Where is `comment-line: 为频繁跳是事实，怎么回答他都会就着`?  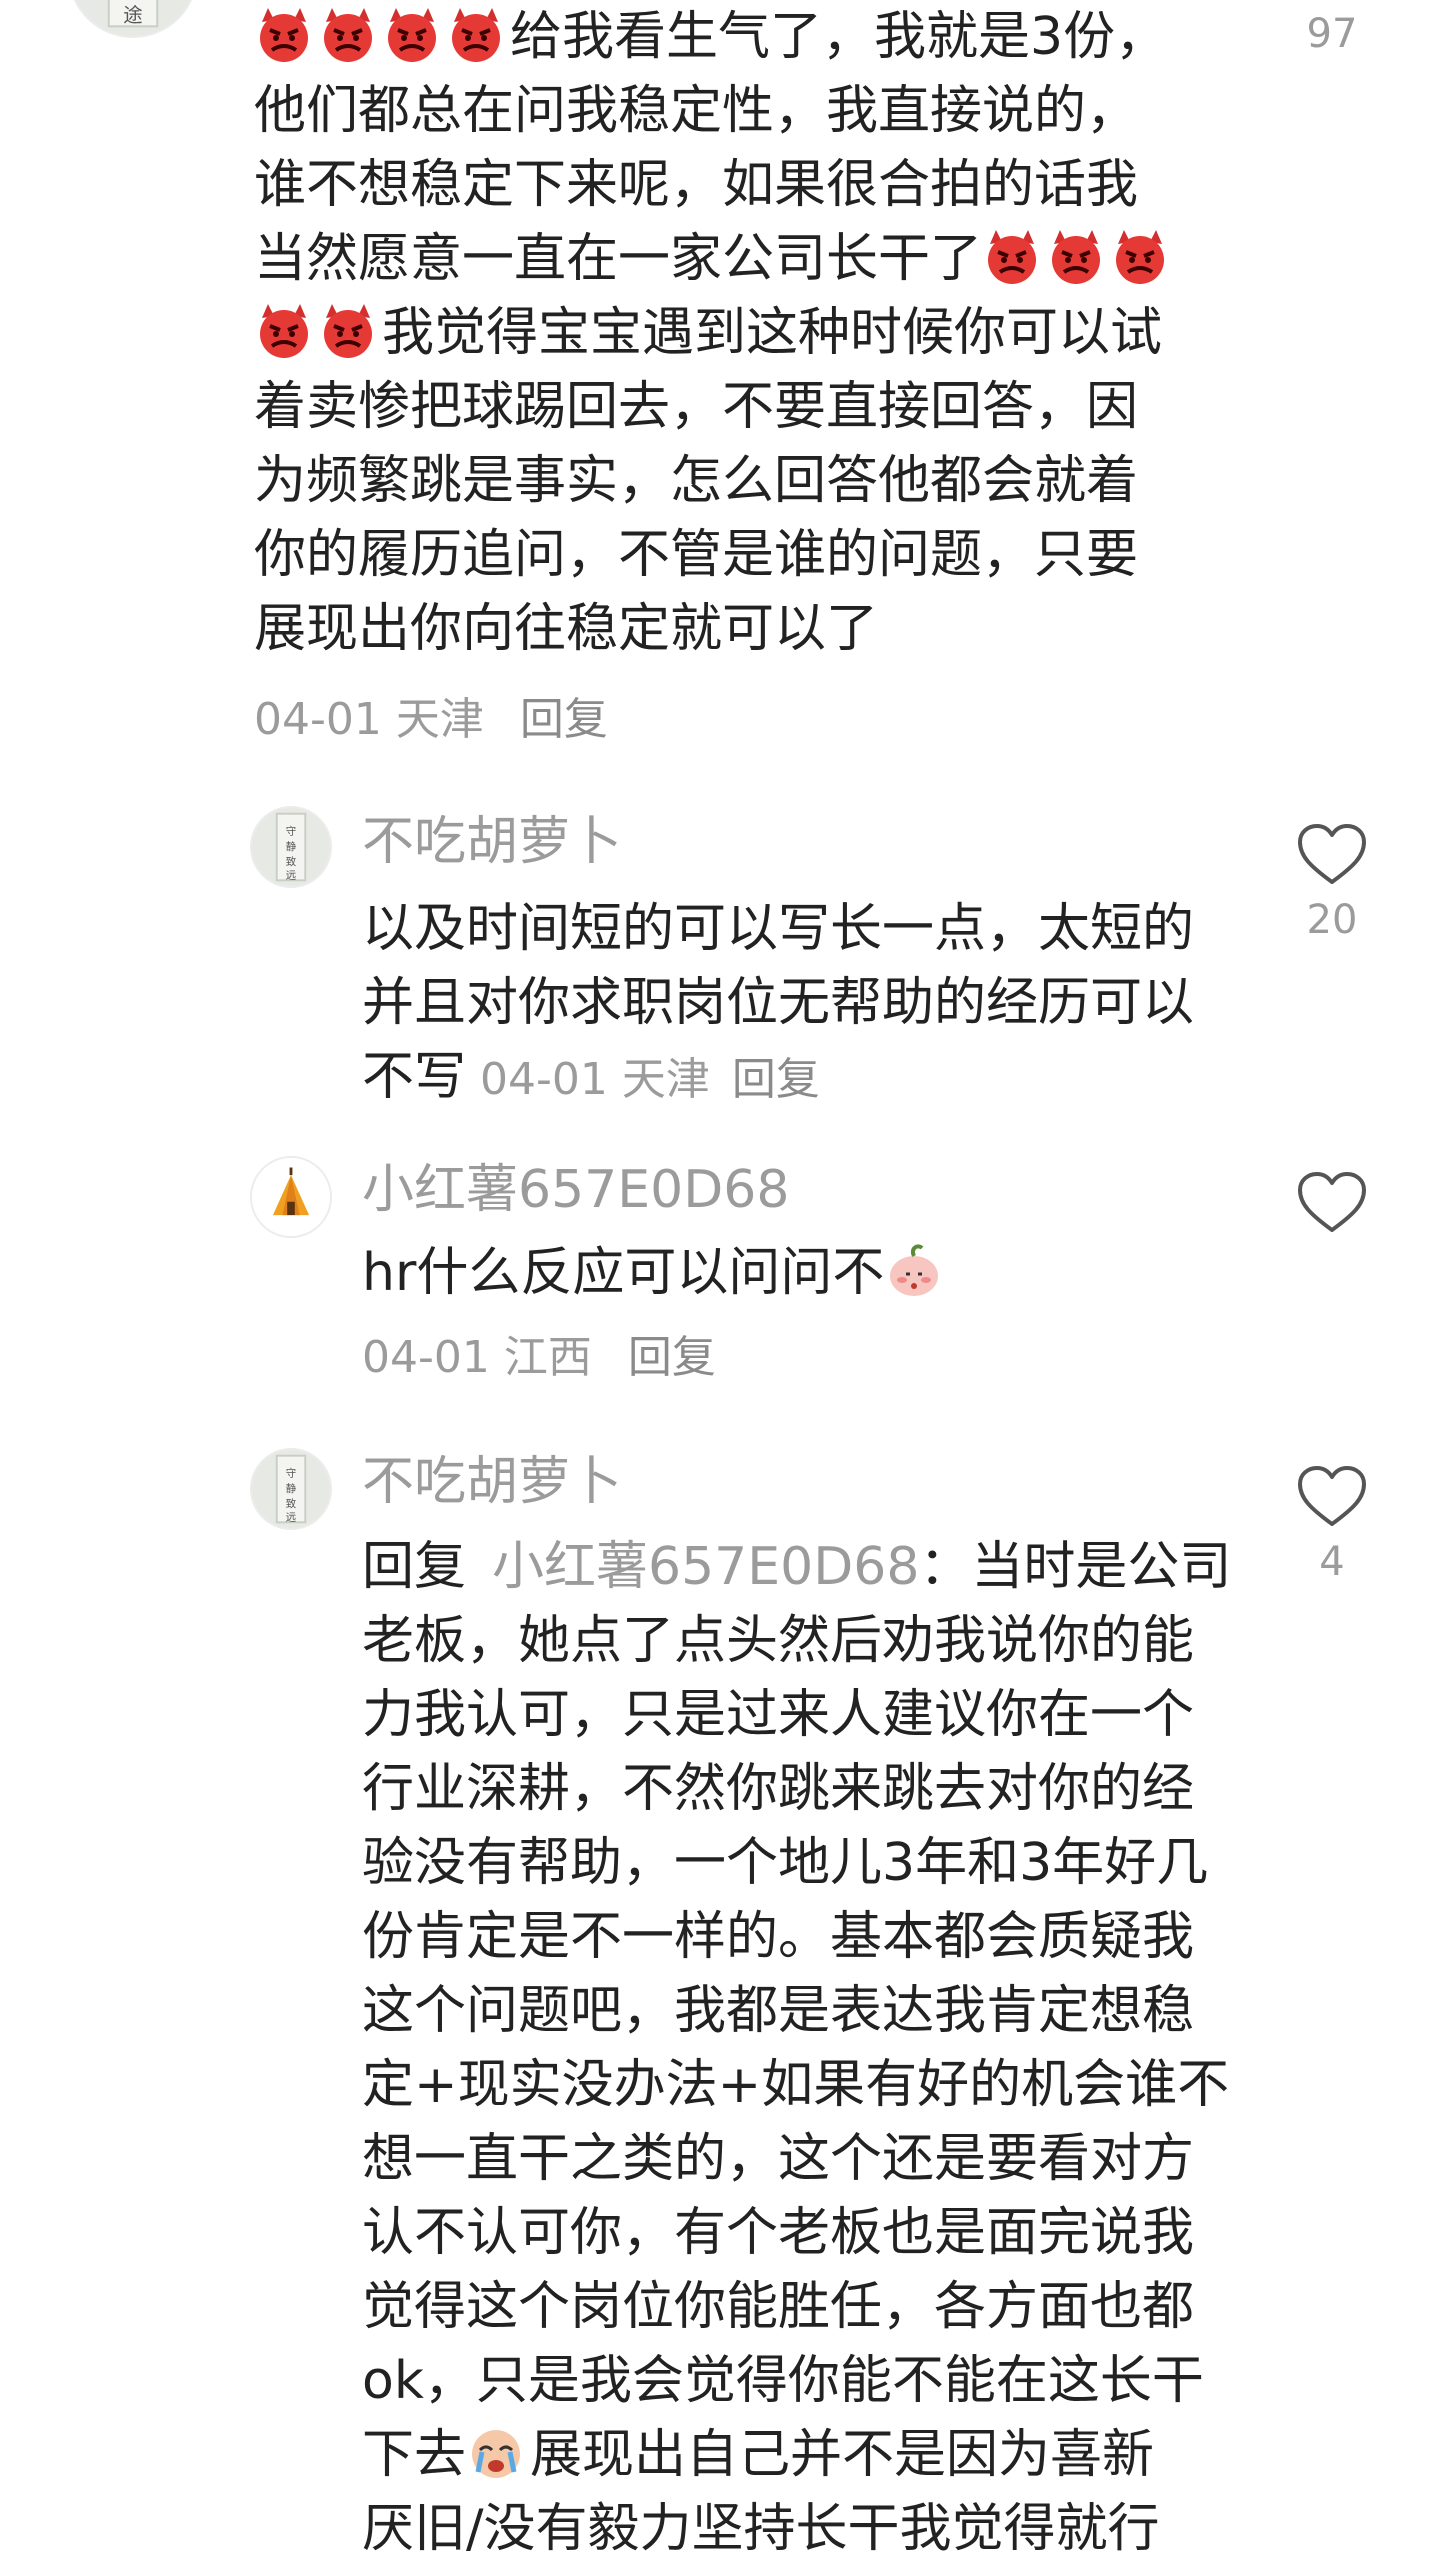
comment-line: 为频繁跳是事实，怎么回答他都会就着 is located at coordinates (696, 481).